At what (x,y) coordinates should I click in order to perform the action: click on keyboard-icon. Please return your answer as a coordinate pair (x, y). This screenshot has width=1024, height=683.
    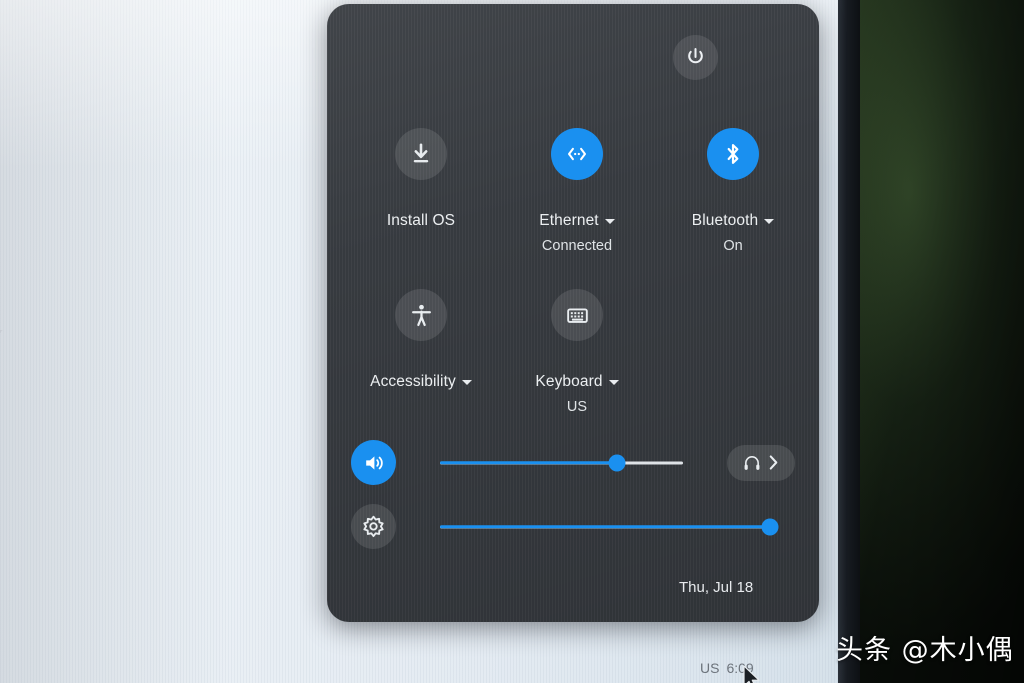
    Looking at the image, I should click on (577, 315).